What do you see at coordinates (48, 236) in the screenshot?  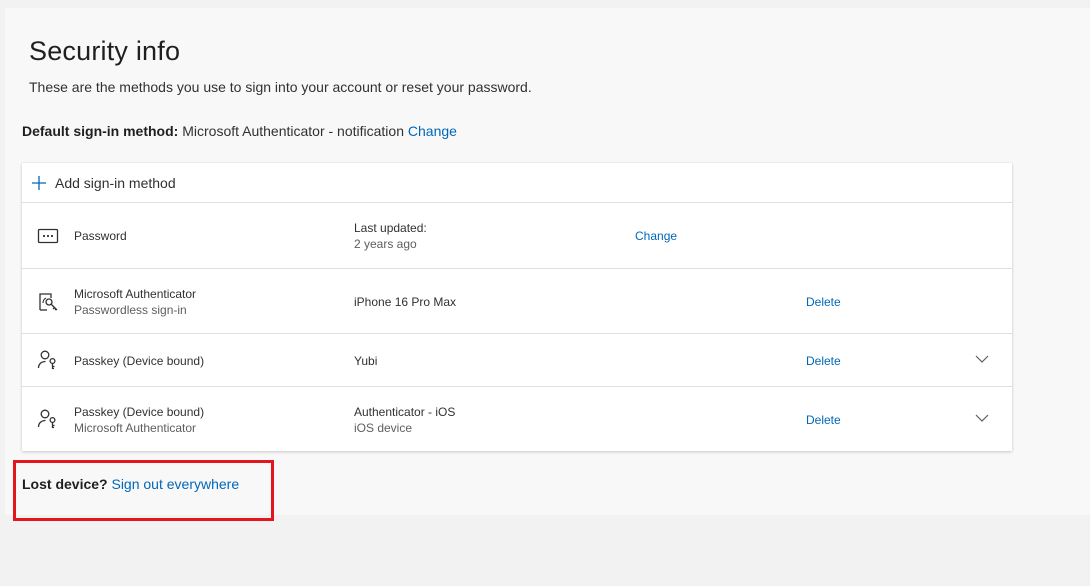 I see `password-icon` at bounding box center [48, 236].